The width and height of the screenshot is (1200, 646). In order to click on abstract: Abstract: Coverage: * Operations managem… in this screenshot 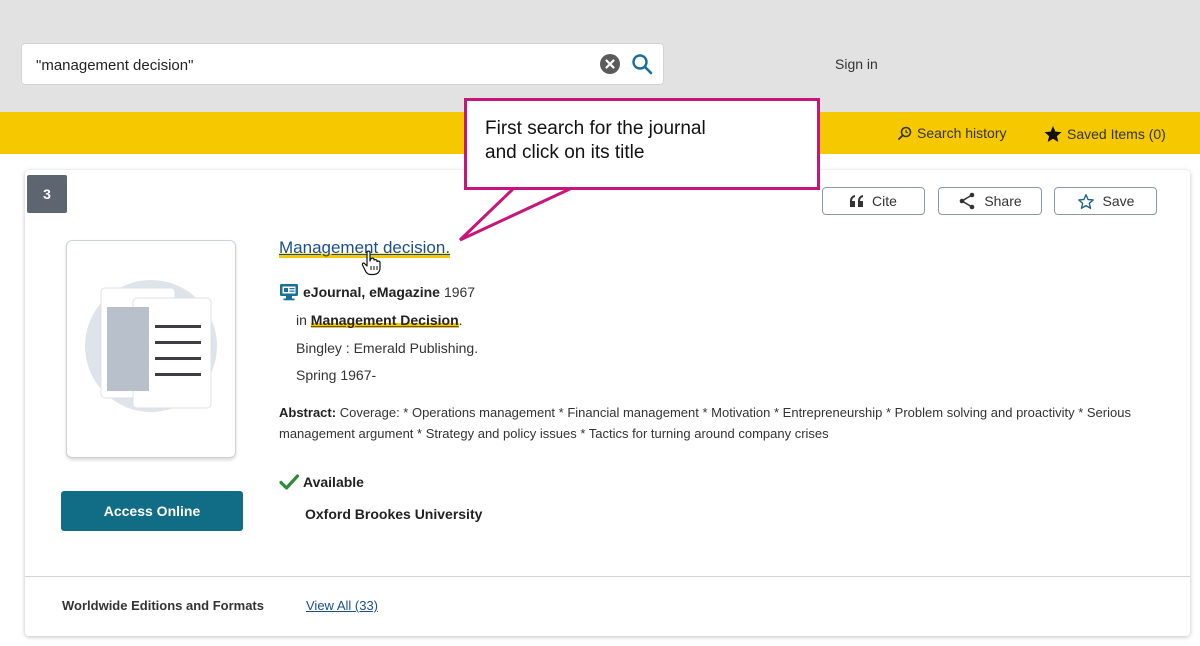, I will do `click(719, 423)`.